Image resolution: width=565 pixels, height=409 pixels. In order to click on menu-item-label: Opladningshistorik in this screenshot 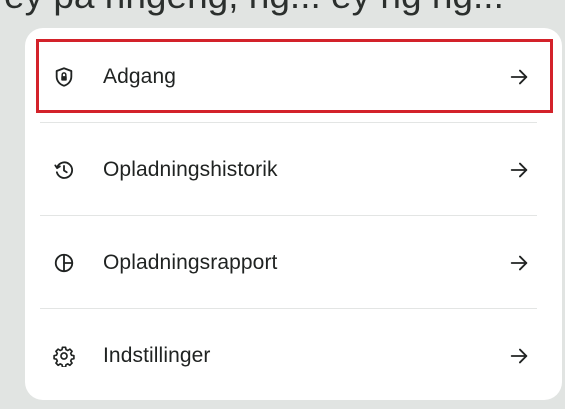, I will do `click(190, 169)`.